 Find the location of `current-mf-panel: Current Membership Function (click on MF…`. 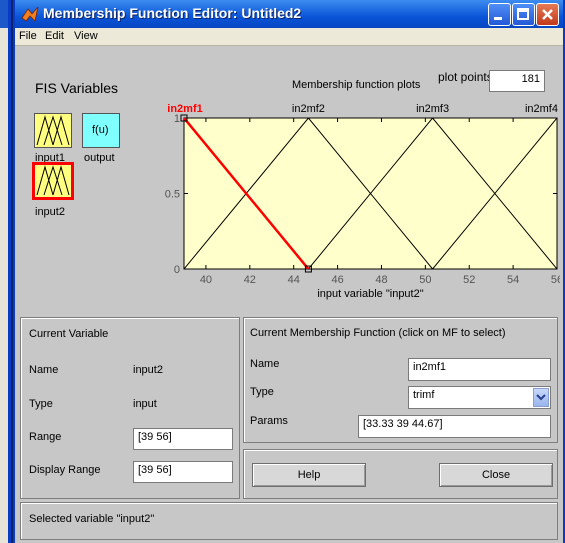

current-mf-panel: Current Membership Function (click on MF… is located at coordinates (400, 380).